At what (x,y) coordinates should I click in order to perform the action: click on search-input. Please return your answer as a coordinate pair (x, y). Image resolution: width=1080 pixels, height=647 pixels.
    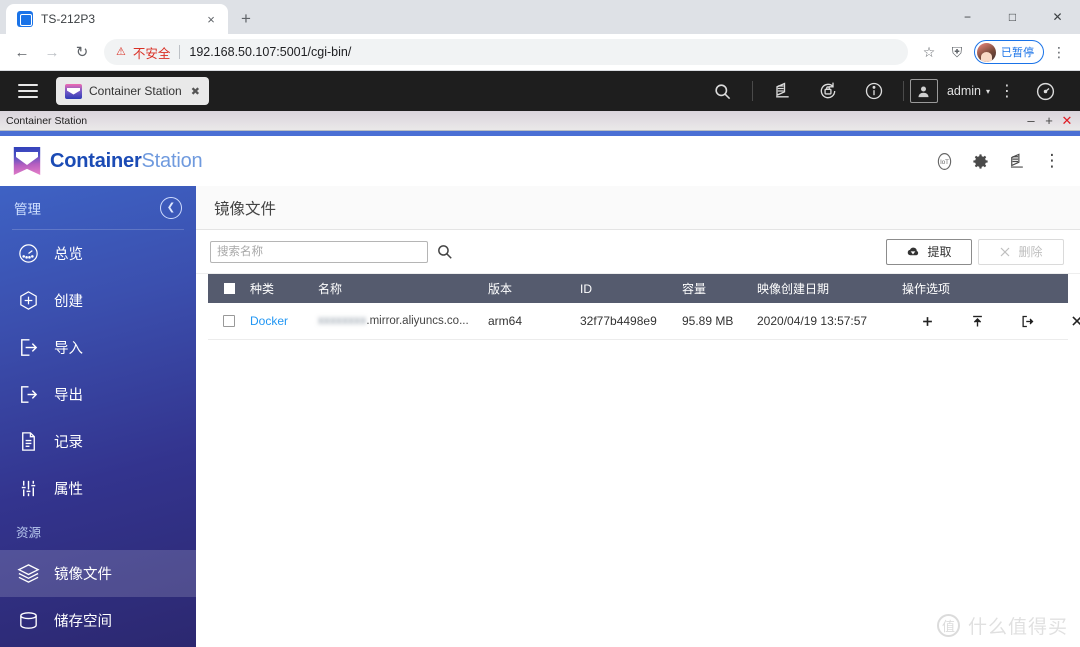
    Looking at the image, I should click on (319, 251).